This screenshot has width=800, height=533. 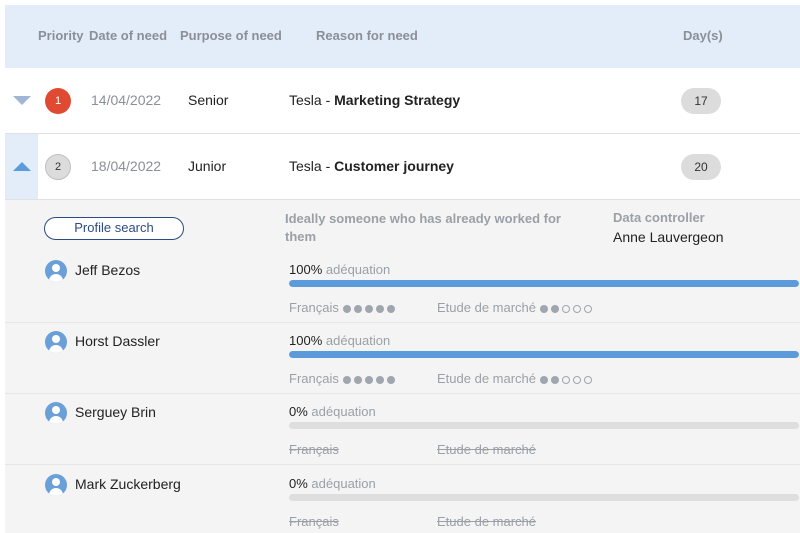 What do you see at coordinates (126, 100) in the screenshot?
I see `need-date: 14/04/2022` at bounding box center [126, 100].